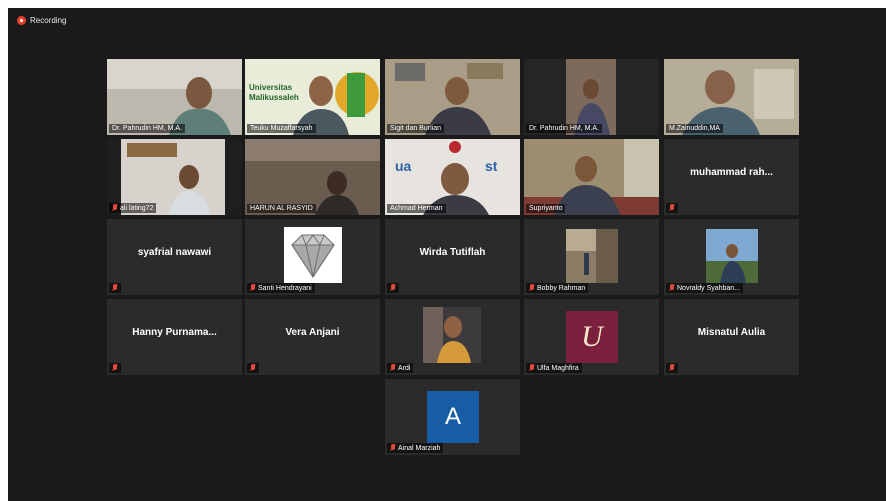 The width and height of the screenshot is (886, 501). I want to click on participant-name-label: Sigit dan Burlian, so click(415, 128).